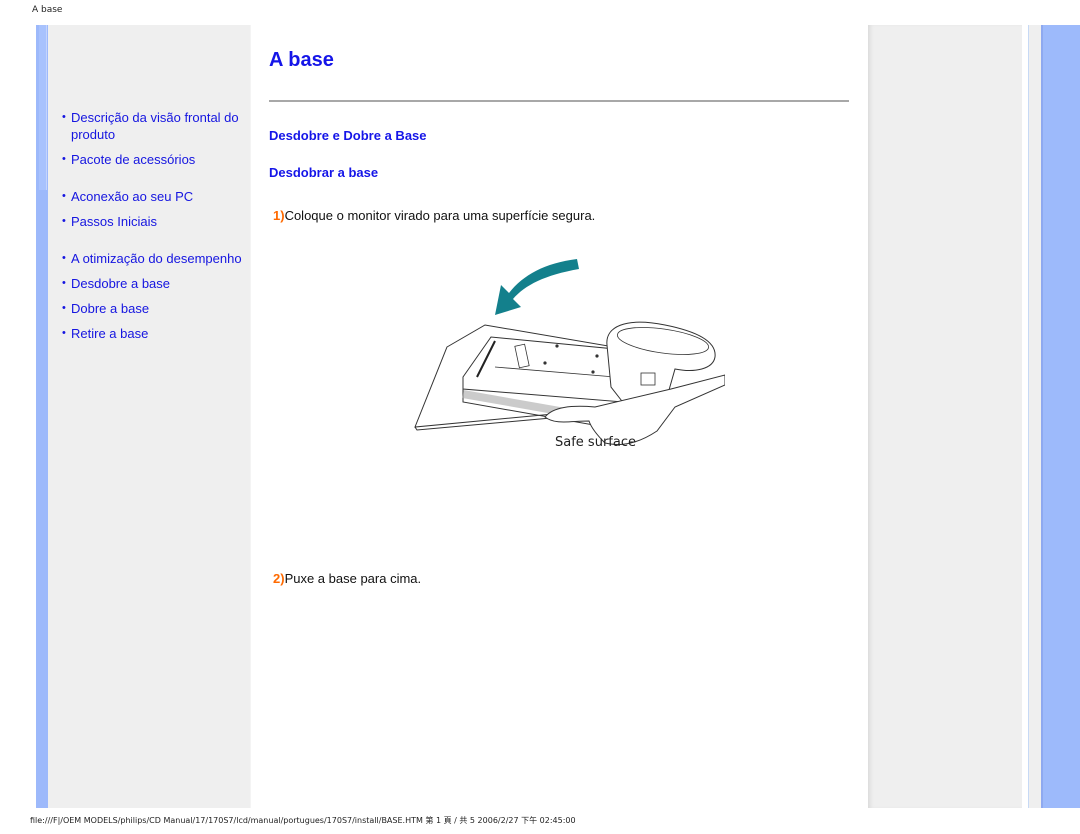 The width and height of the screenshot is (1080, 834). I want to click on sidebar-link: Retire a base, so click(109, 333).